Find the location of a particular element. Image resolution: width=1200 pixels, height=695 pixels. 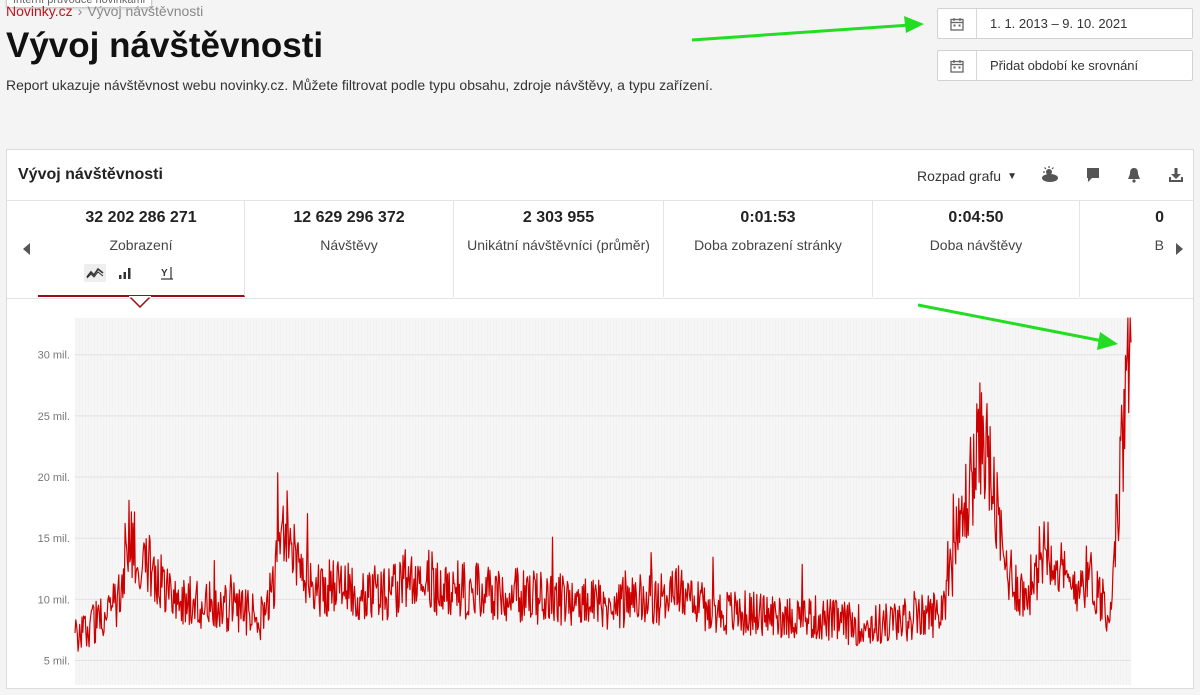

metric-label: B is located at coordinates (1159, 245).